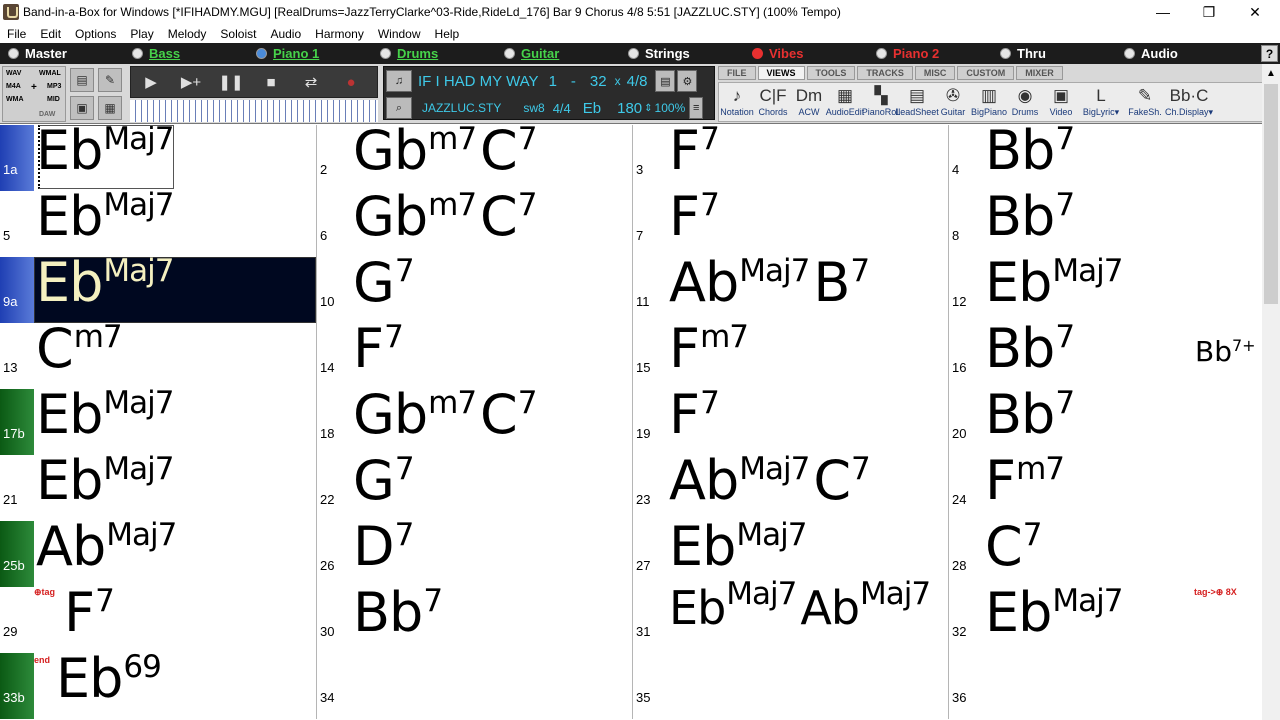 This screenshot has width=1280, height=720. I want to click on menu-audio: Audio, so click(285, 34).